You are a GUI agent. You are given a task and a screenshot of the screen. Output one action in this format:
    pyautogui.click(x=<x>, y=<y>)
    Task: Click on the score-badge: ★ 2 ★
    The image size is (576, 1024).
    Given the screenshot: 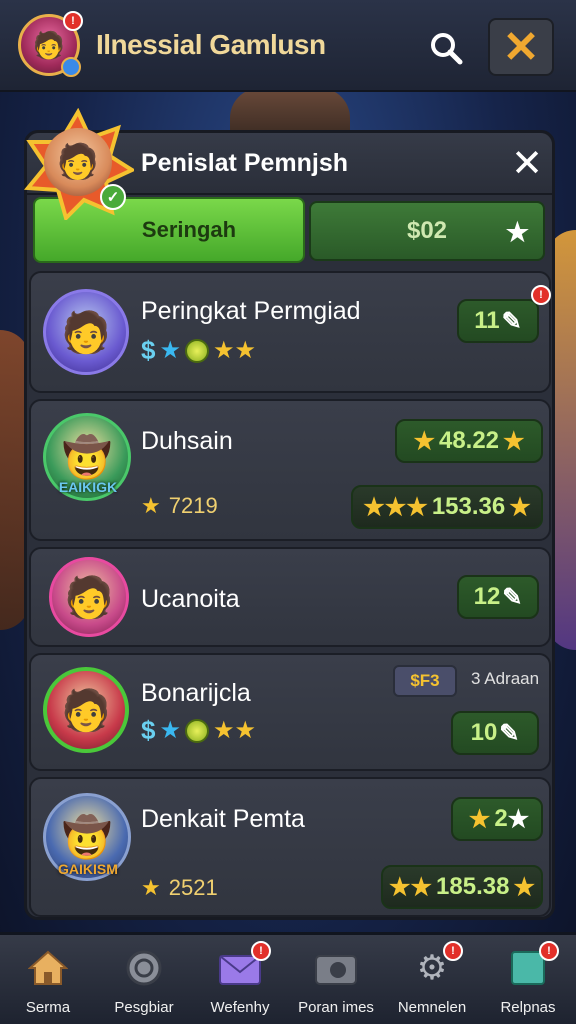 What is the action you would take?
    pyautogui.click(x=497, y=819)
    